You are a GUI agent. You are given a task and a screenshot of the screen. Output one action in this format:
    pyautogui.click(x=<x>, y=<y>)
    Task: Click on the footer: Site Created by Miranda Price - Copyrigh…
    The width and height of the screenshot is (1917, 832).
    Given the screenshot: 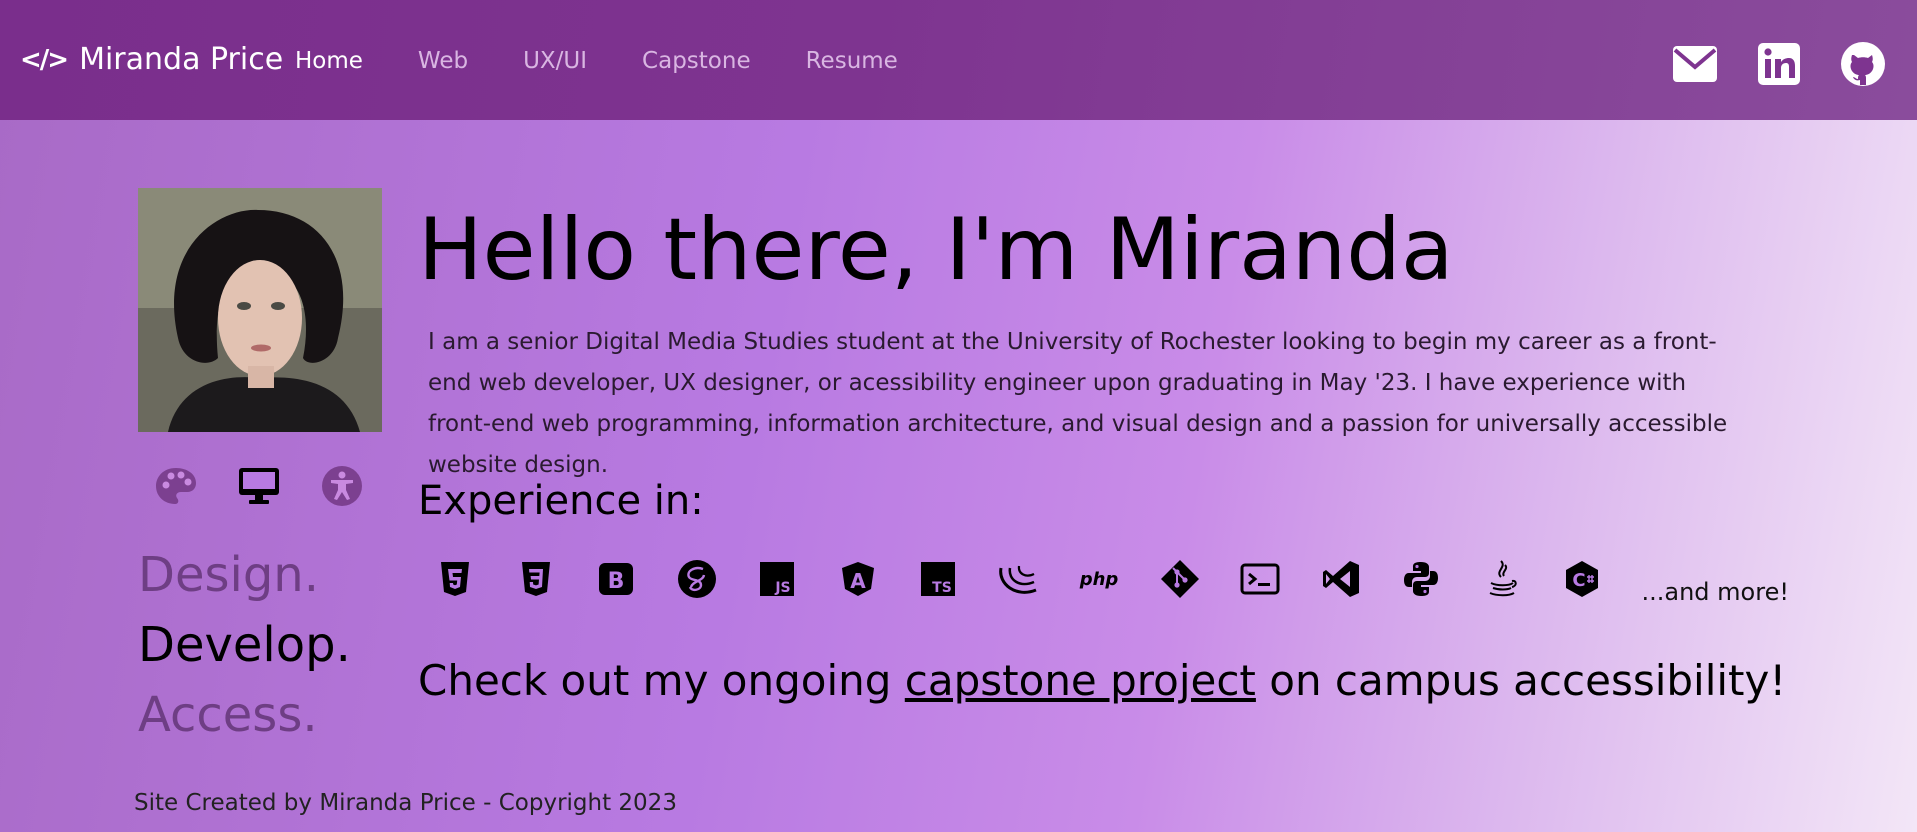 What is the action you would take?
    pyautogui.click(x=405, y=803)
    